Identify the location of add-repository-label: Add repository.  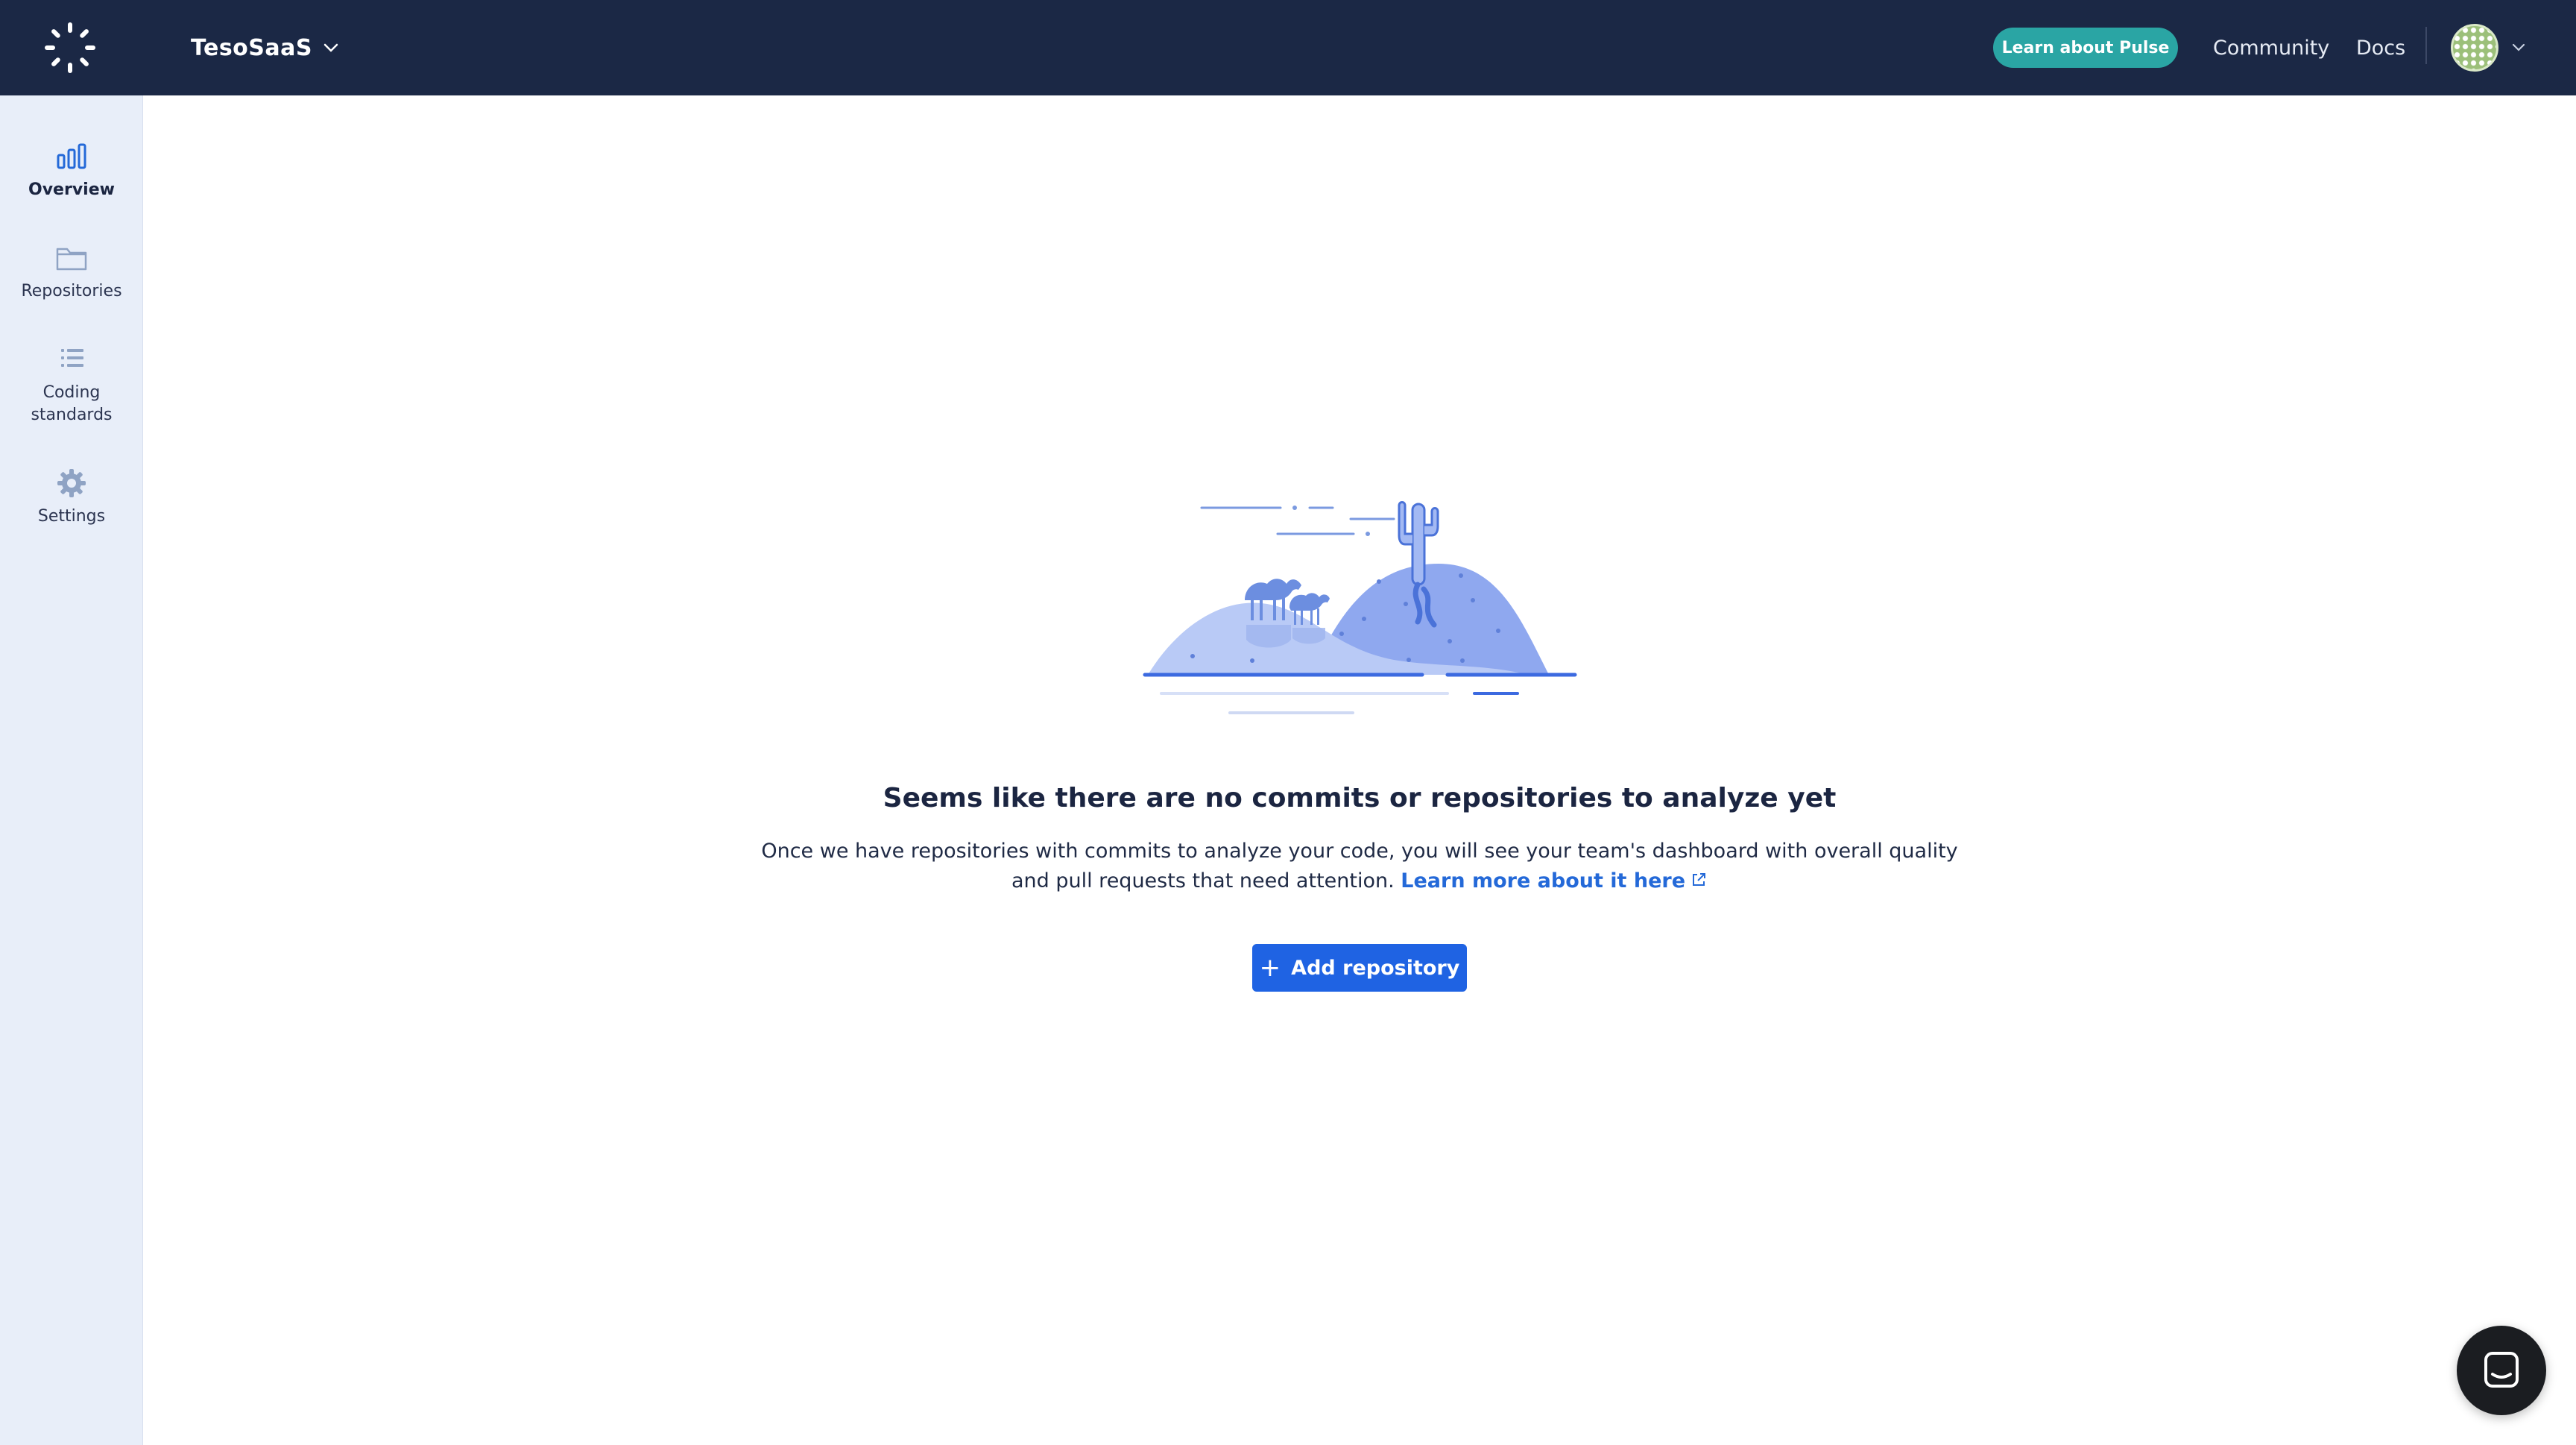
(1375, 968).